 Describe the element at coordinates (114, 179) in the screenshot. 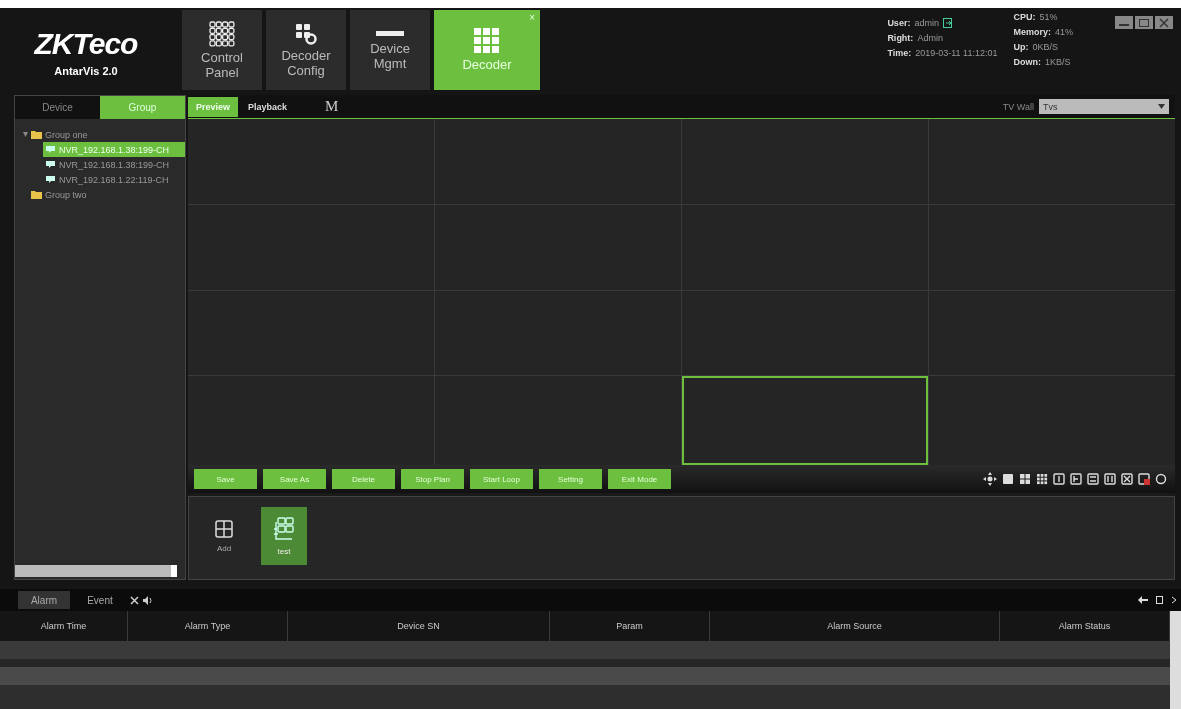

I see `tree-item: NVR_192.168.1.22:119-CH` at that location.